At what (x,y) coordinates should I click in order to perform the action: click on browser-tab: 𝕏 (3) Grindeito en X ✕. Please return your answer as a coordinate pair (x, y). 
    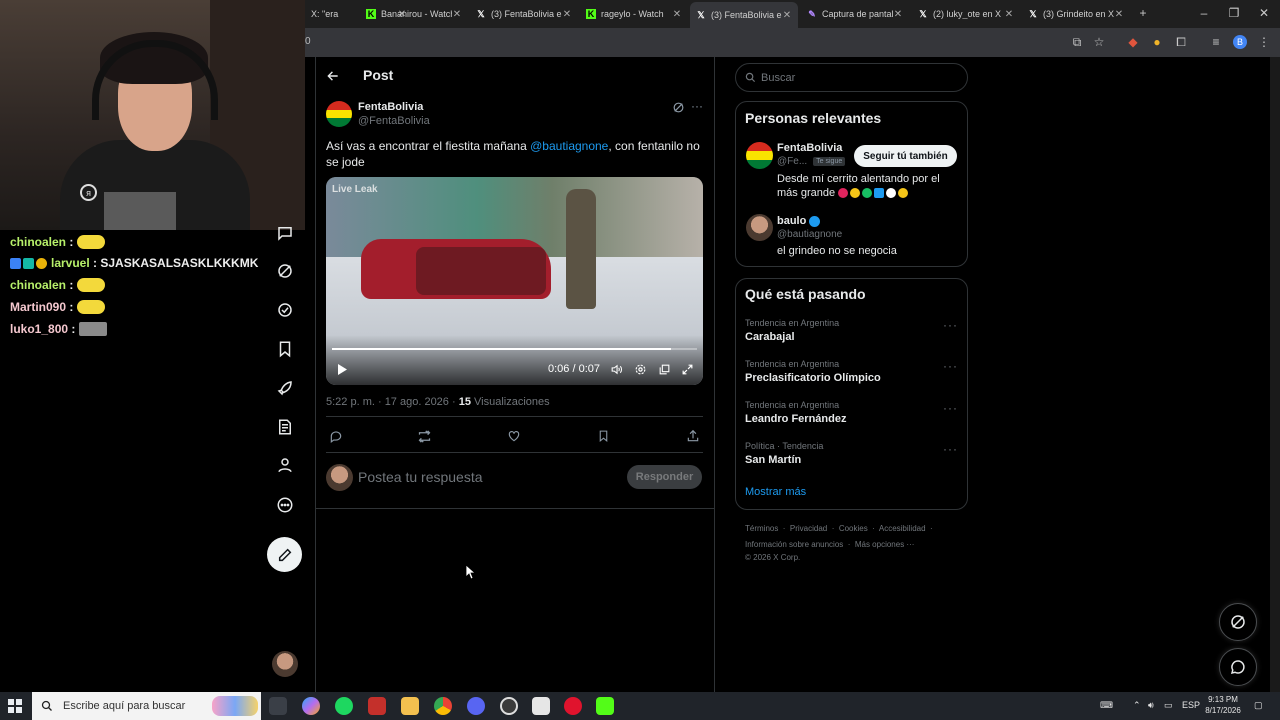
    Looking at the image, I should click on (1076, 14).